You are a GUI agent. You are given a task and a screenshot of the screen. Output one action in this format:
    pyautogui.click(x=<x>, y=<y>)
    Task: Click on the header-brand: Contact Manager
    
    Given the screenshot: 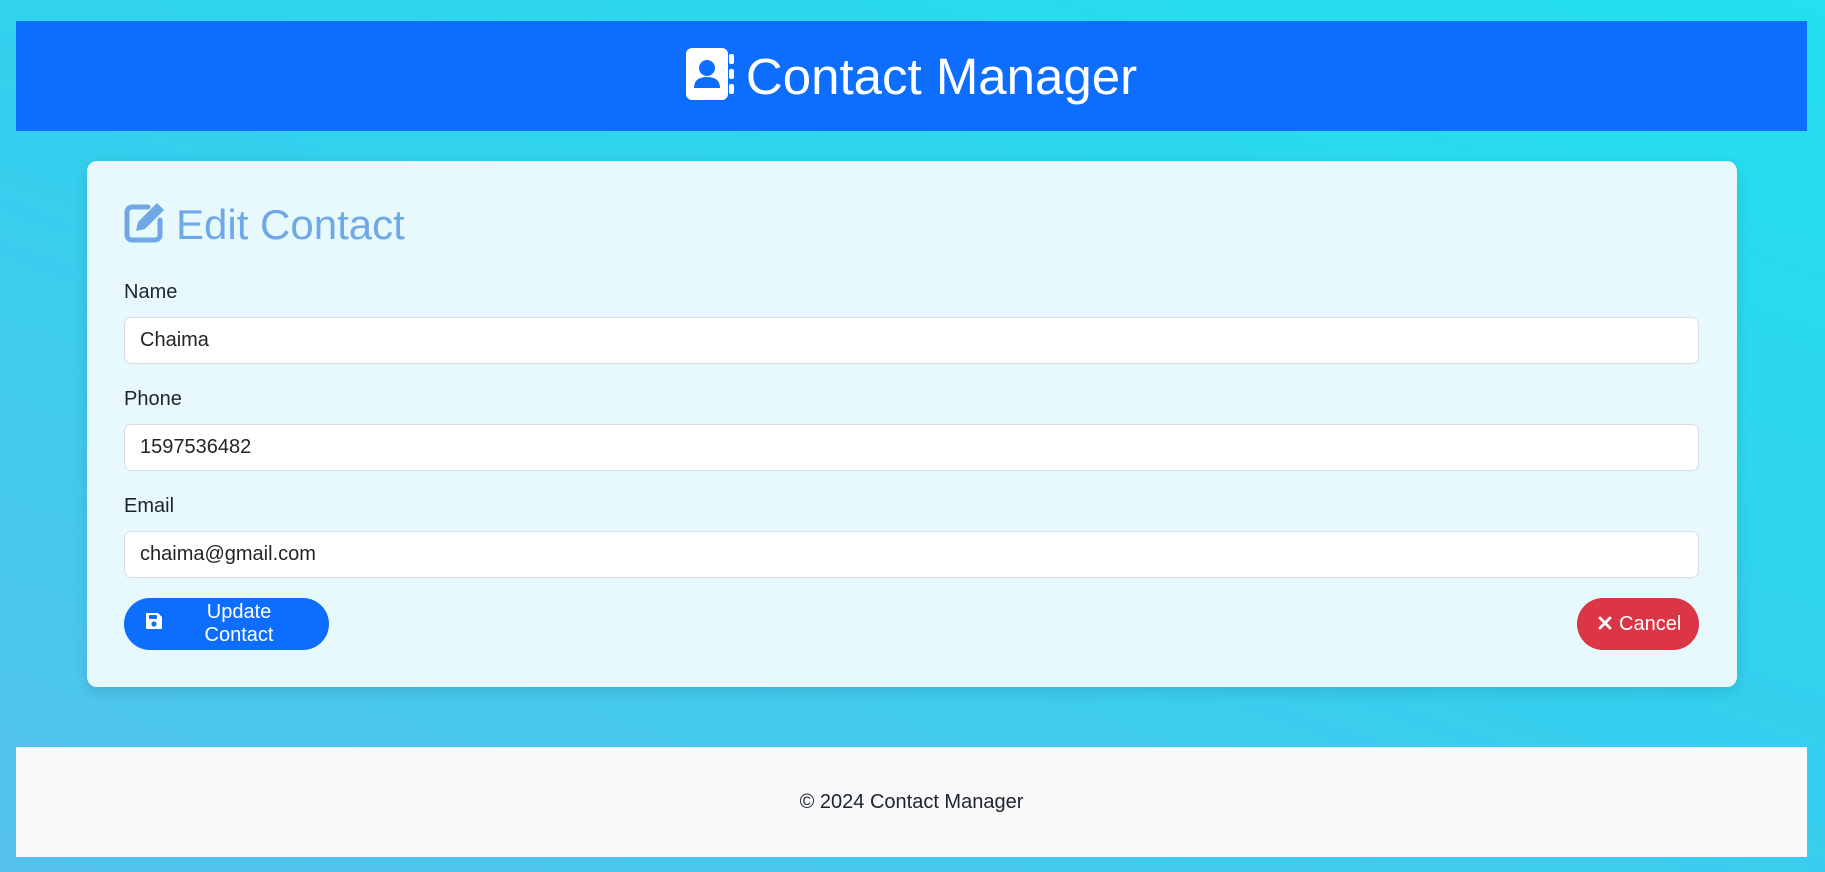 What is the action you would take?
    pyautogui.click(x=911, y=76)
    